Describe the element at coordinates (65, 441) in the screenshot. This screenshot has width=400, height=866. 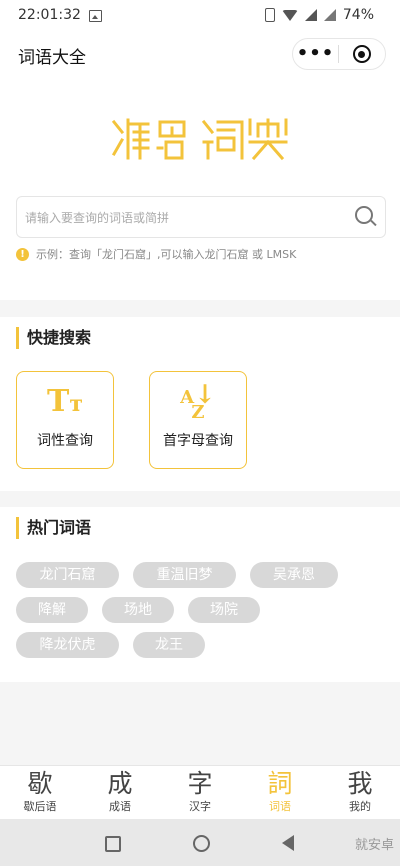
I see `part-of-speech-label: 词性查询` at that location.